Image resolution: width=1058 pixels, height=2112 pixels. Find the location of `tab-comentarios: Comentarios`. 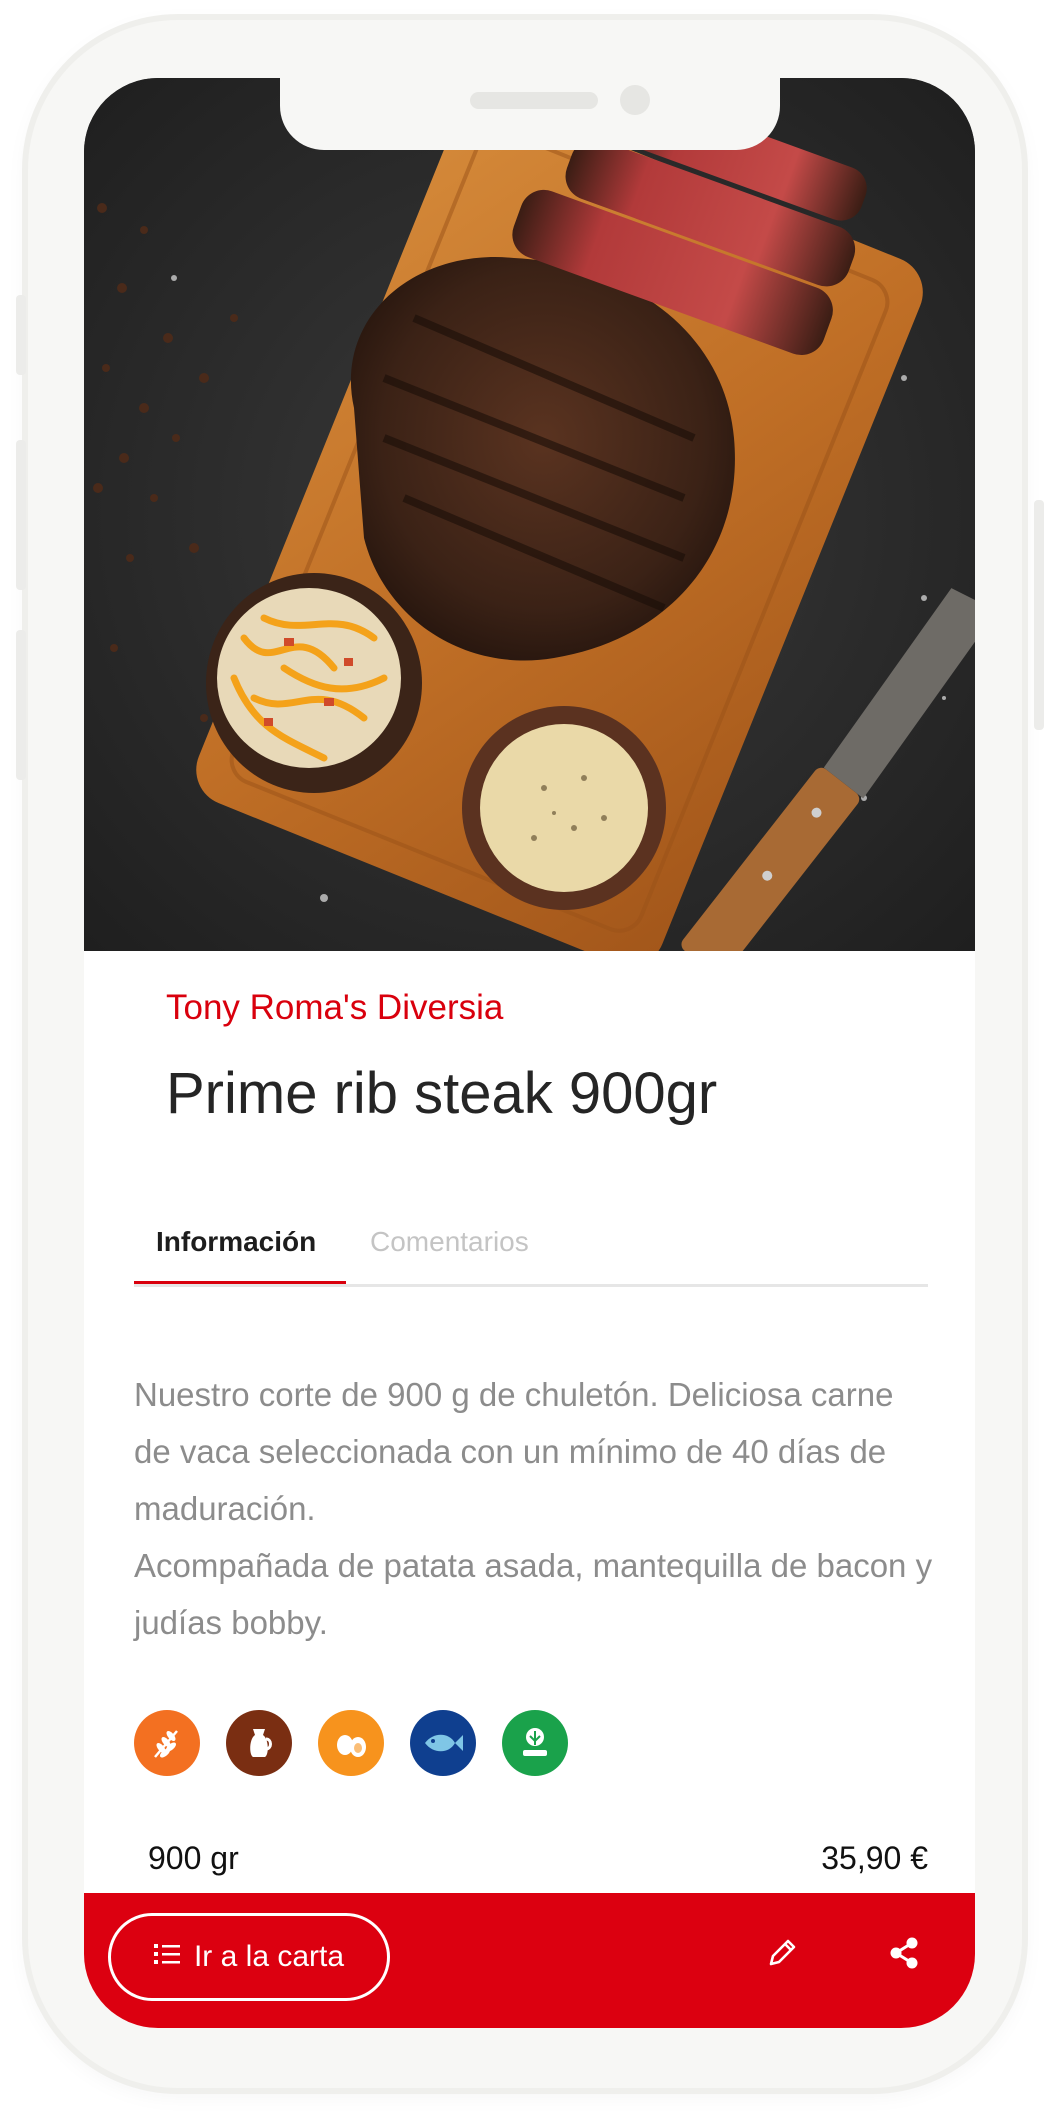

tab-comentarios: Comentarios is located at coordinates (449, 1242).